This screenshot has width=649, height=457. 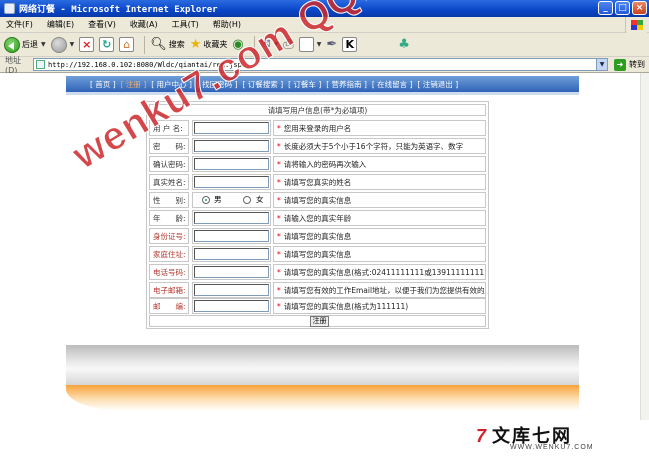 I want to click on password-input, so click(x=231, y=146).